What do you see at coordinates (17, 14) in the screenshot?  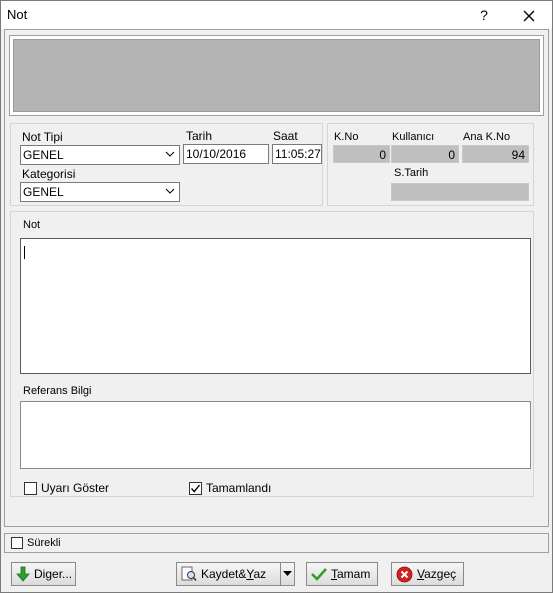 I see `window-title: Not` at bounding box center [17, 14].